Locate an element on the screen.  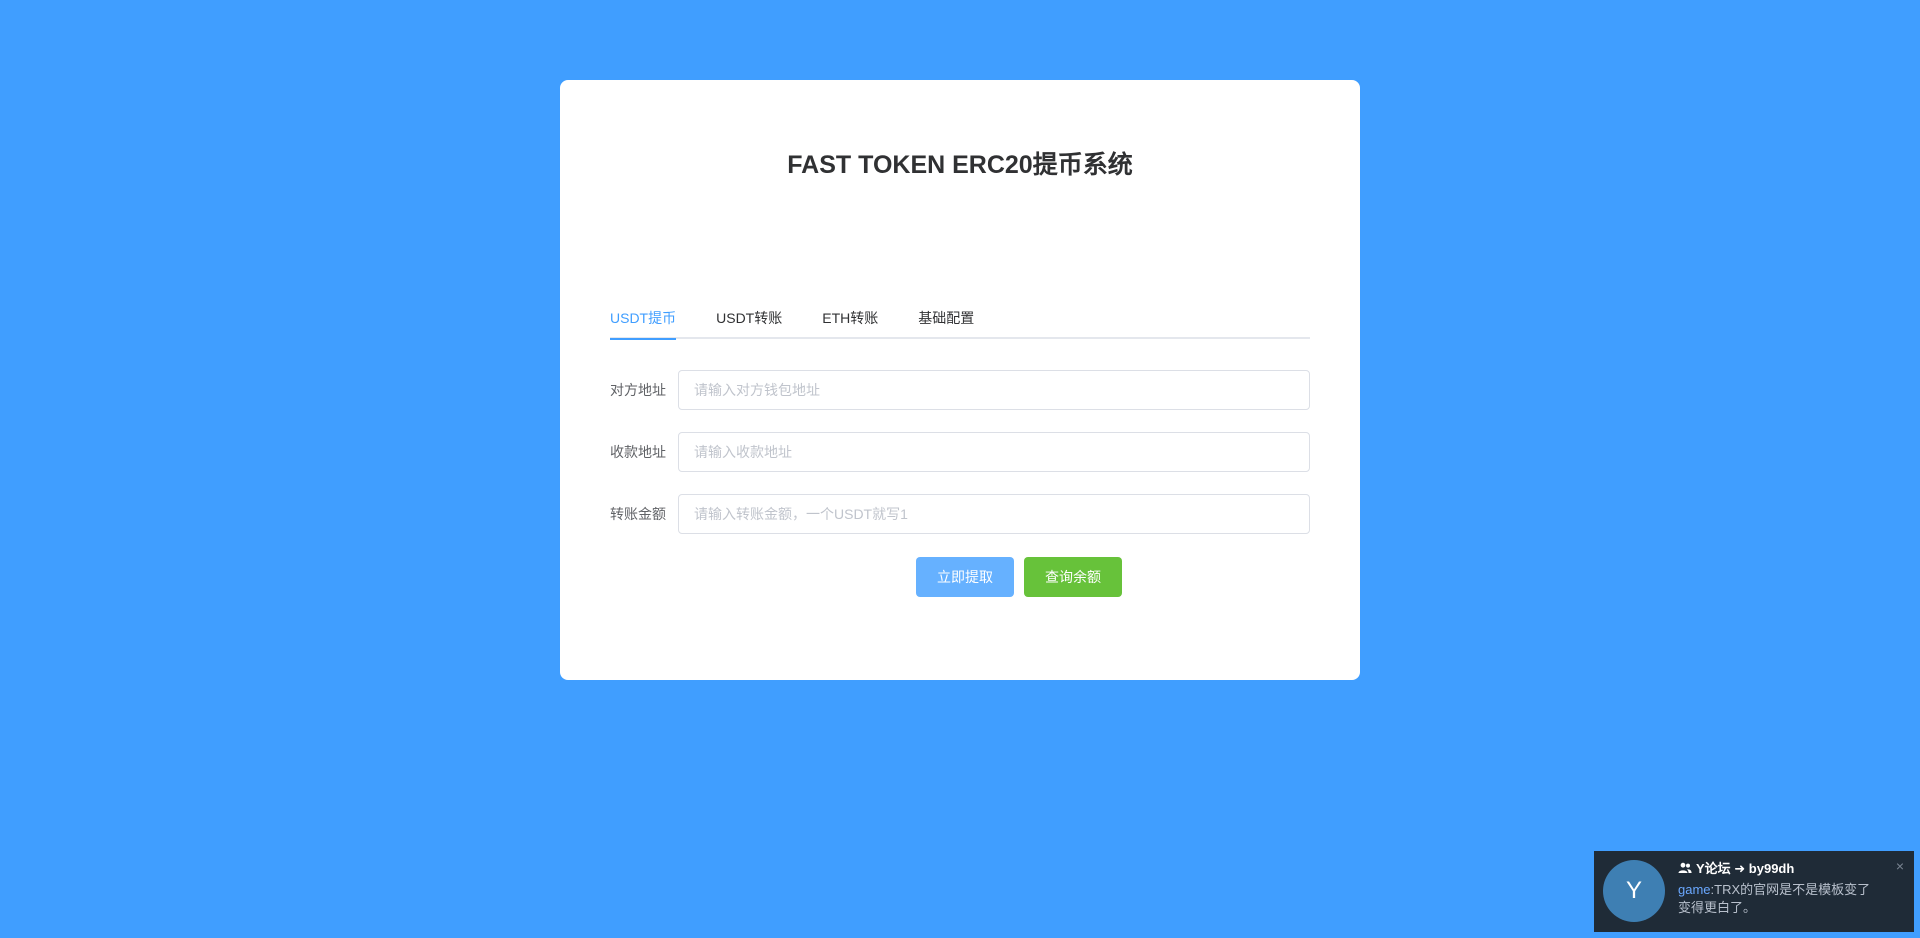
from-address-input is located at coordinates (994, 390).